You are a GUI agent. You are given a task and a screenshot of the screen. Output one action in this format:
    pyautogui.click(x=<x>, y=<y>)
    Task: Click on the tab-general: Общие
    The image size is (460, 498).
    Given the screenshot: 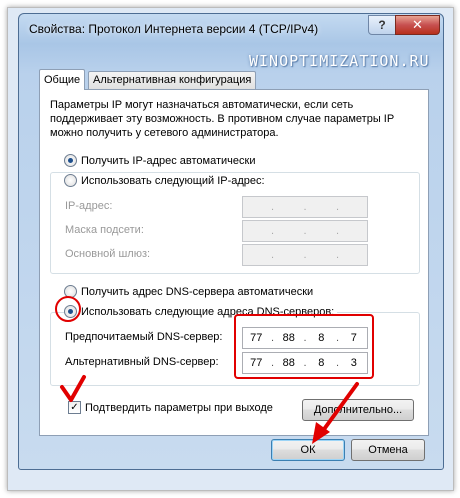 What is the action you would take?
    pyautogui.click(x=62, y=79)
    